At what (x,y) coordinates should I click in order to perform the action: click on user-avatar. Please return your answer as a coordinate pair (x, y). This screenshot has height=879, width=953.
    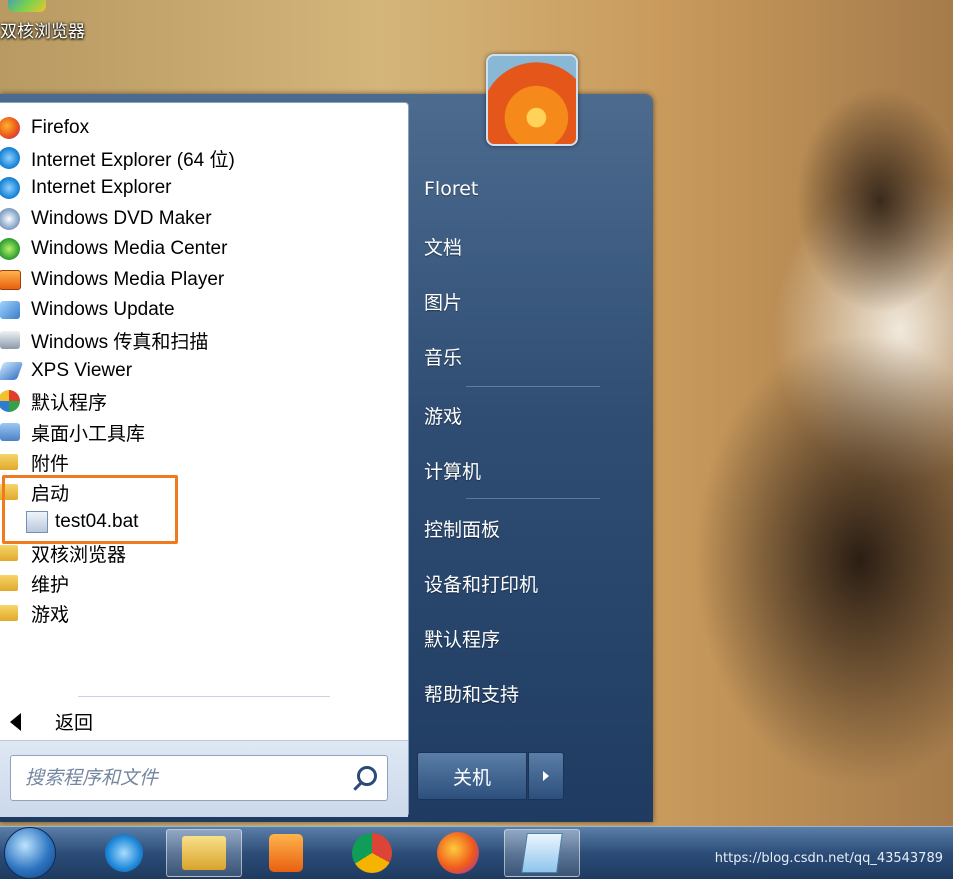
    Looking at the image, I should click on (532, 100).